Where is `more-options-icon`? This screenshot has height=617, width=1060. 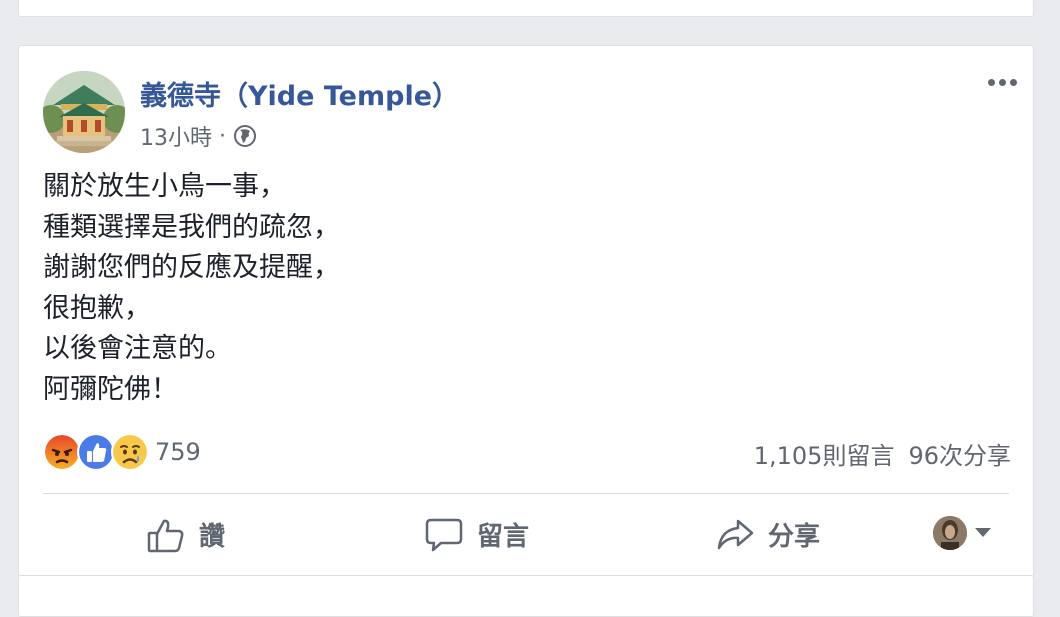 more-options-icon is located at coordinates (1002, 82).